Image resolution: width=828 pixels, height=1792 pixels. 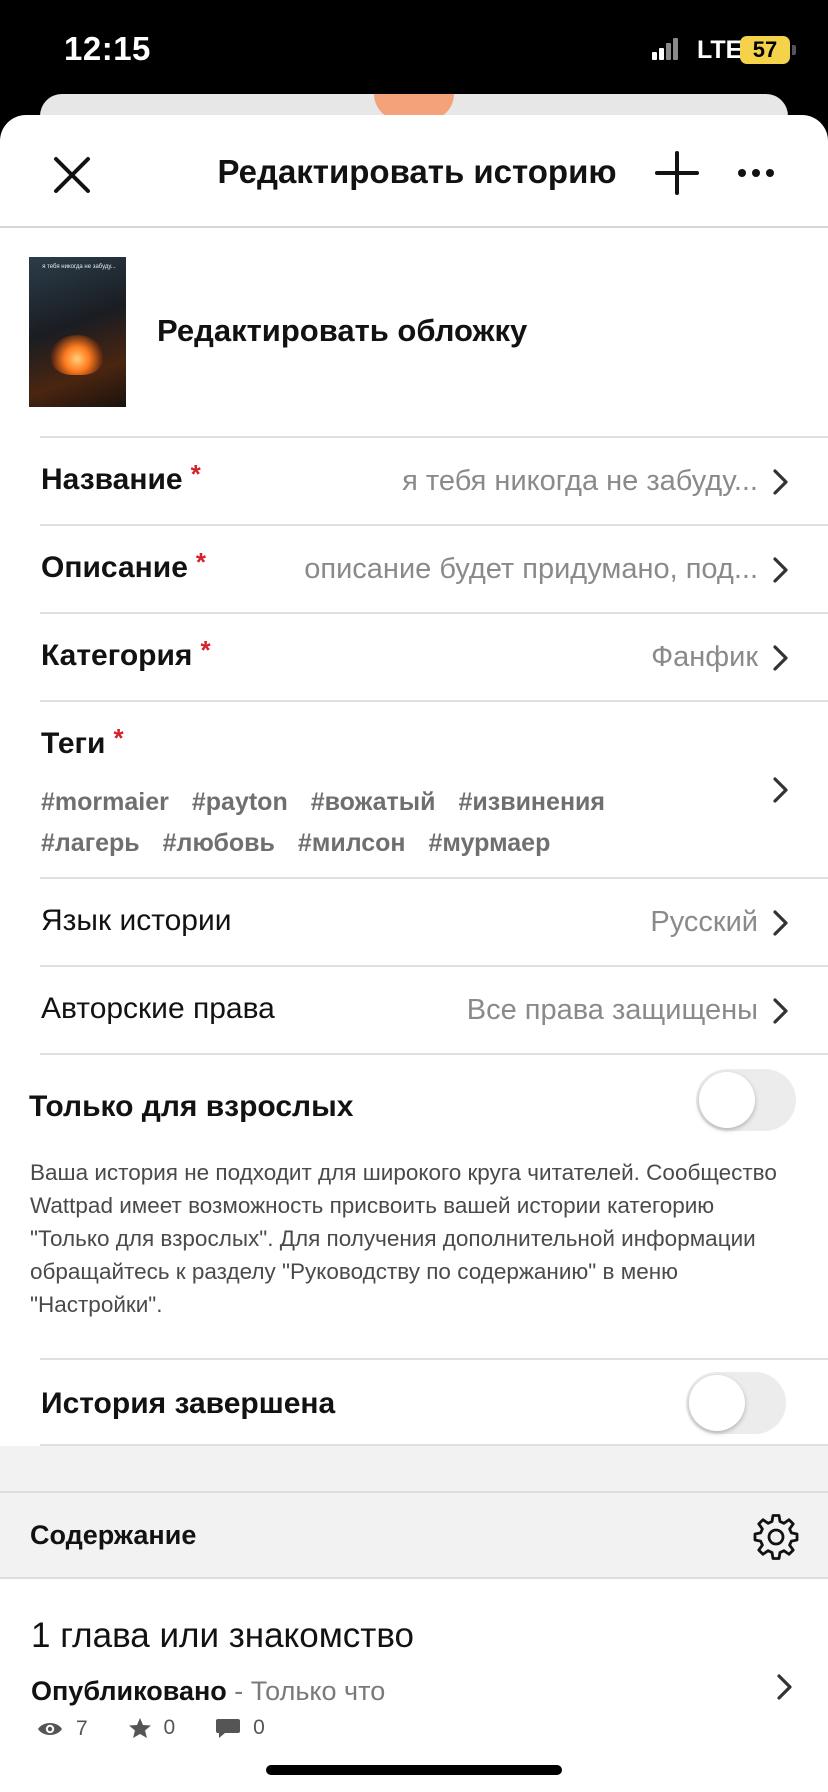 What do you see at coordinates (428, 1104) in the screenshot?
I see `mature-row: Только для взрослых` at bounding box center [428, 1104].